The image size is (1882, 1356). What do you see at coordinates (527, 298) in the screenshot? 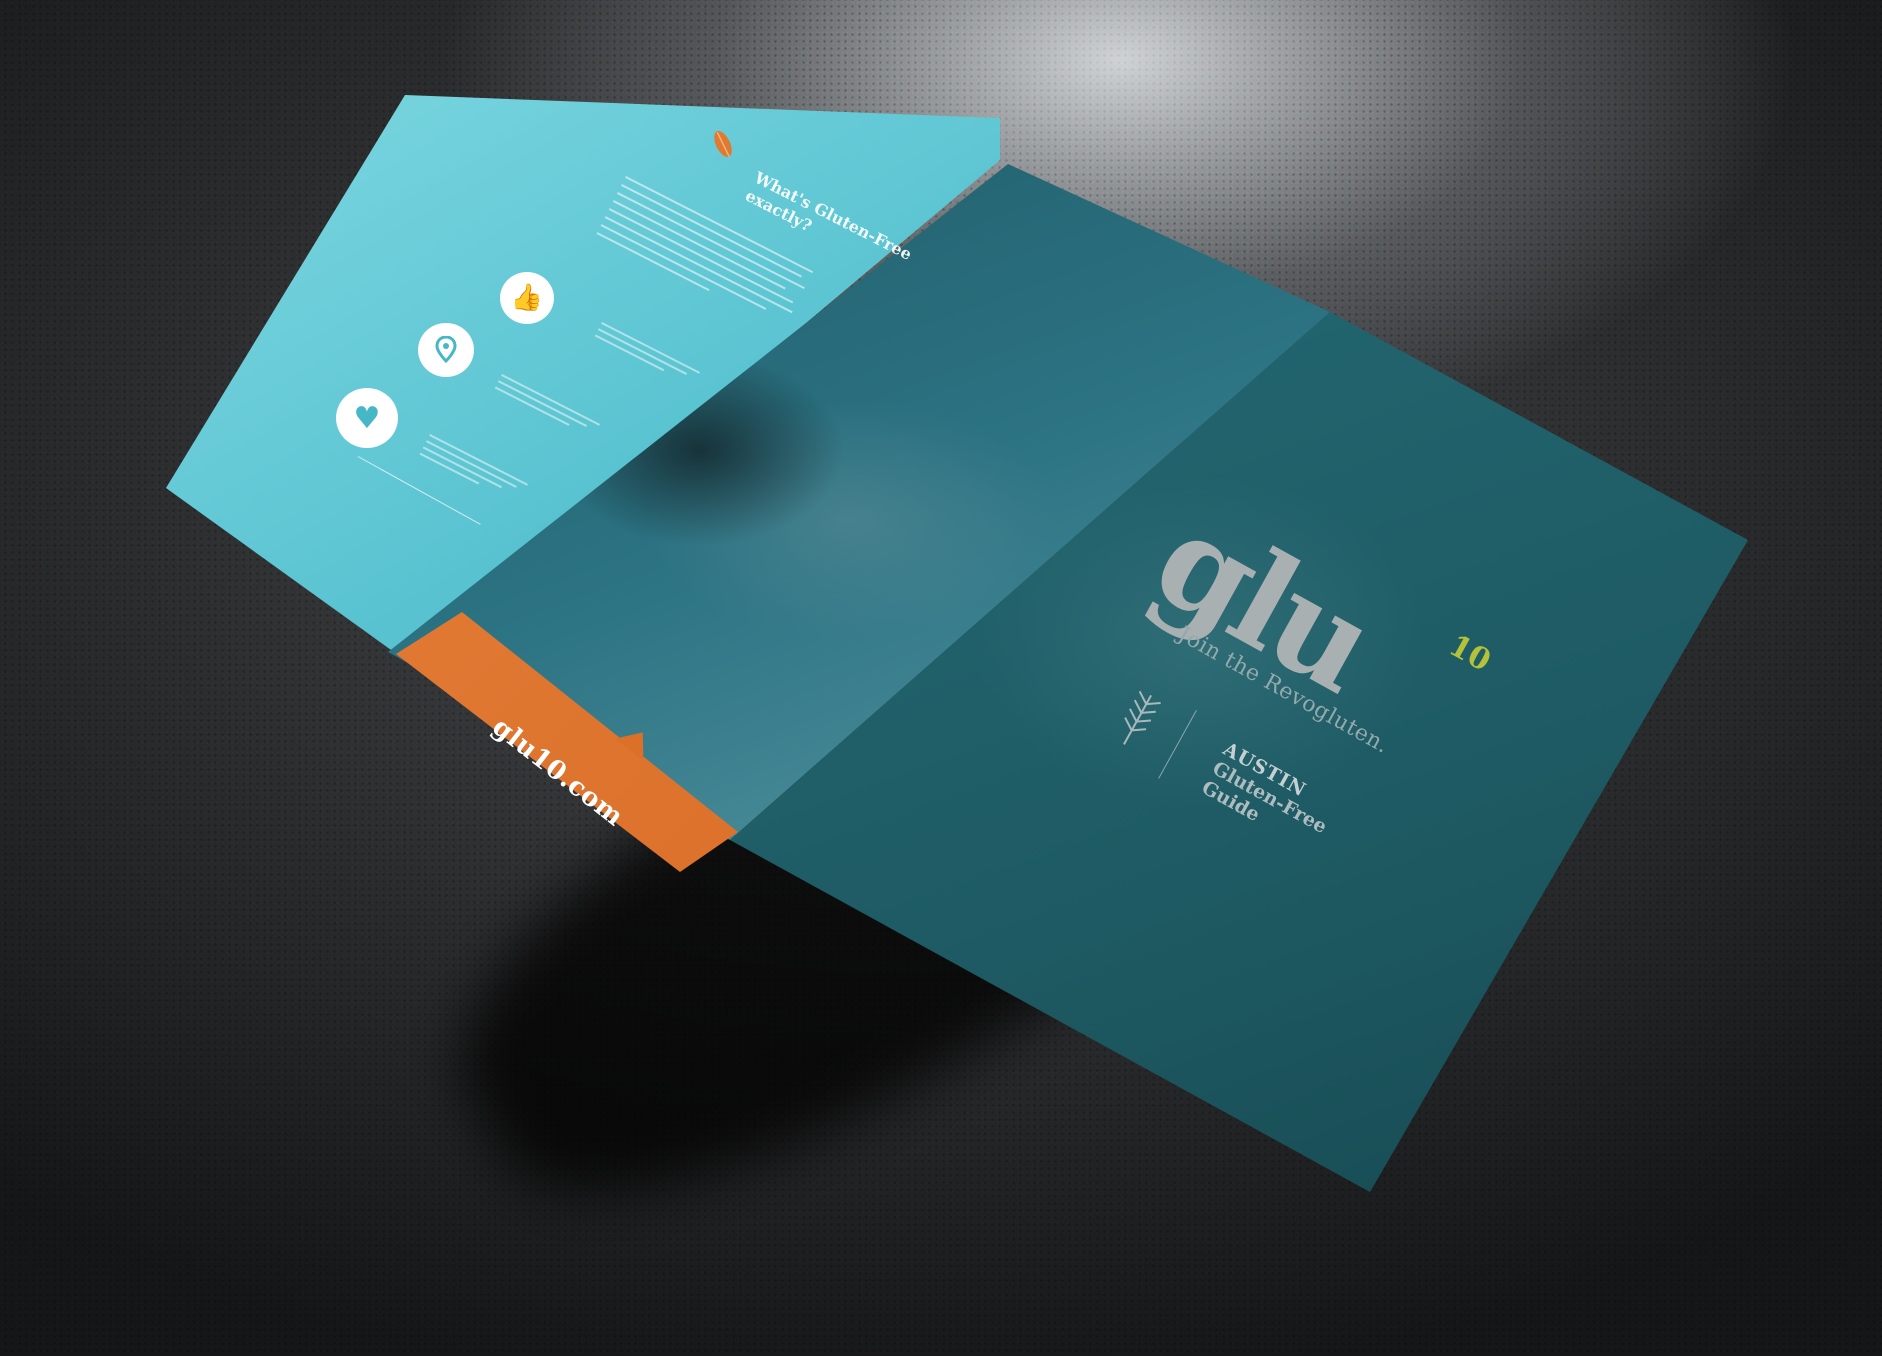
I see `thumbs-up-icon: 👍` at bounding box center [527, 298].